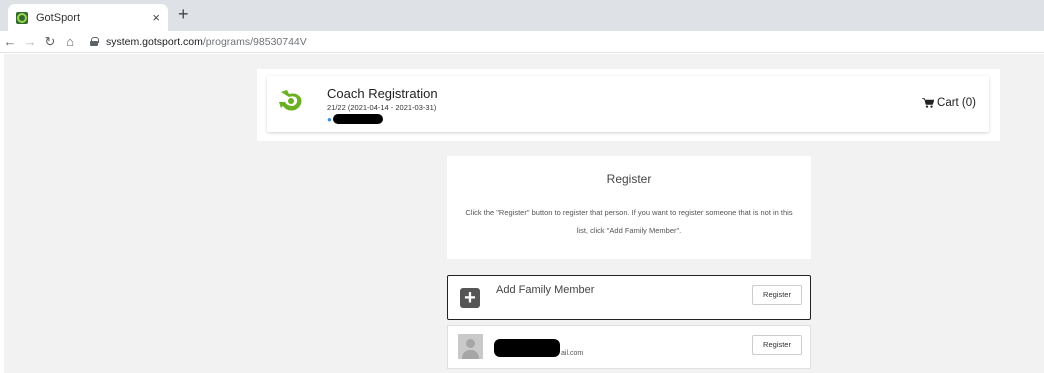 This screenshot has height=373, width=1044. Describe the element at coordinates (30, 41) in the screenshot. I see `forward-arrow-icon: →` at that location.